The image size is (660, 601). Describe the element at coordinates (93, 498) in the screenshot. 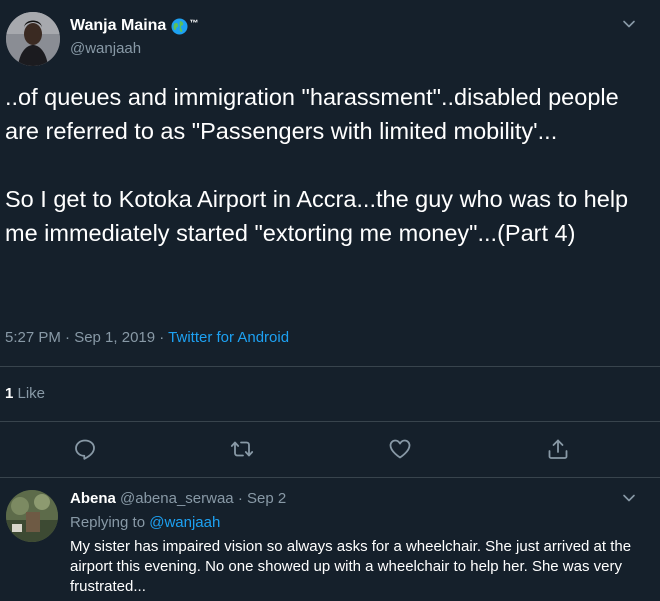

I see `reply-author-name: Abena` at that location.